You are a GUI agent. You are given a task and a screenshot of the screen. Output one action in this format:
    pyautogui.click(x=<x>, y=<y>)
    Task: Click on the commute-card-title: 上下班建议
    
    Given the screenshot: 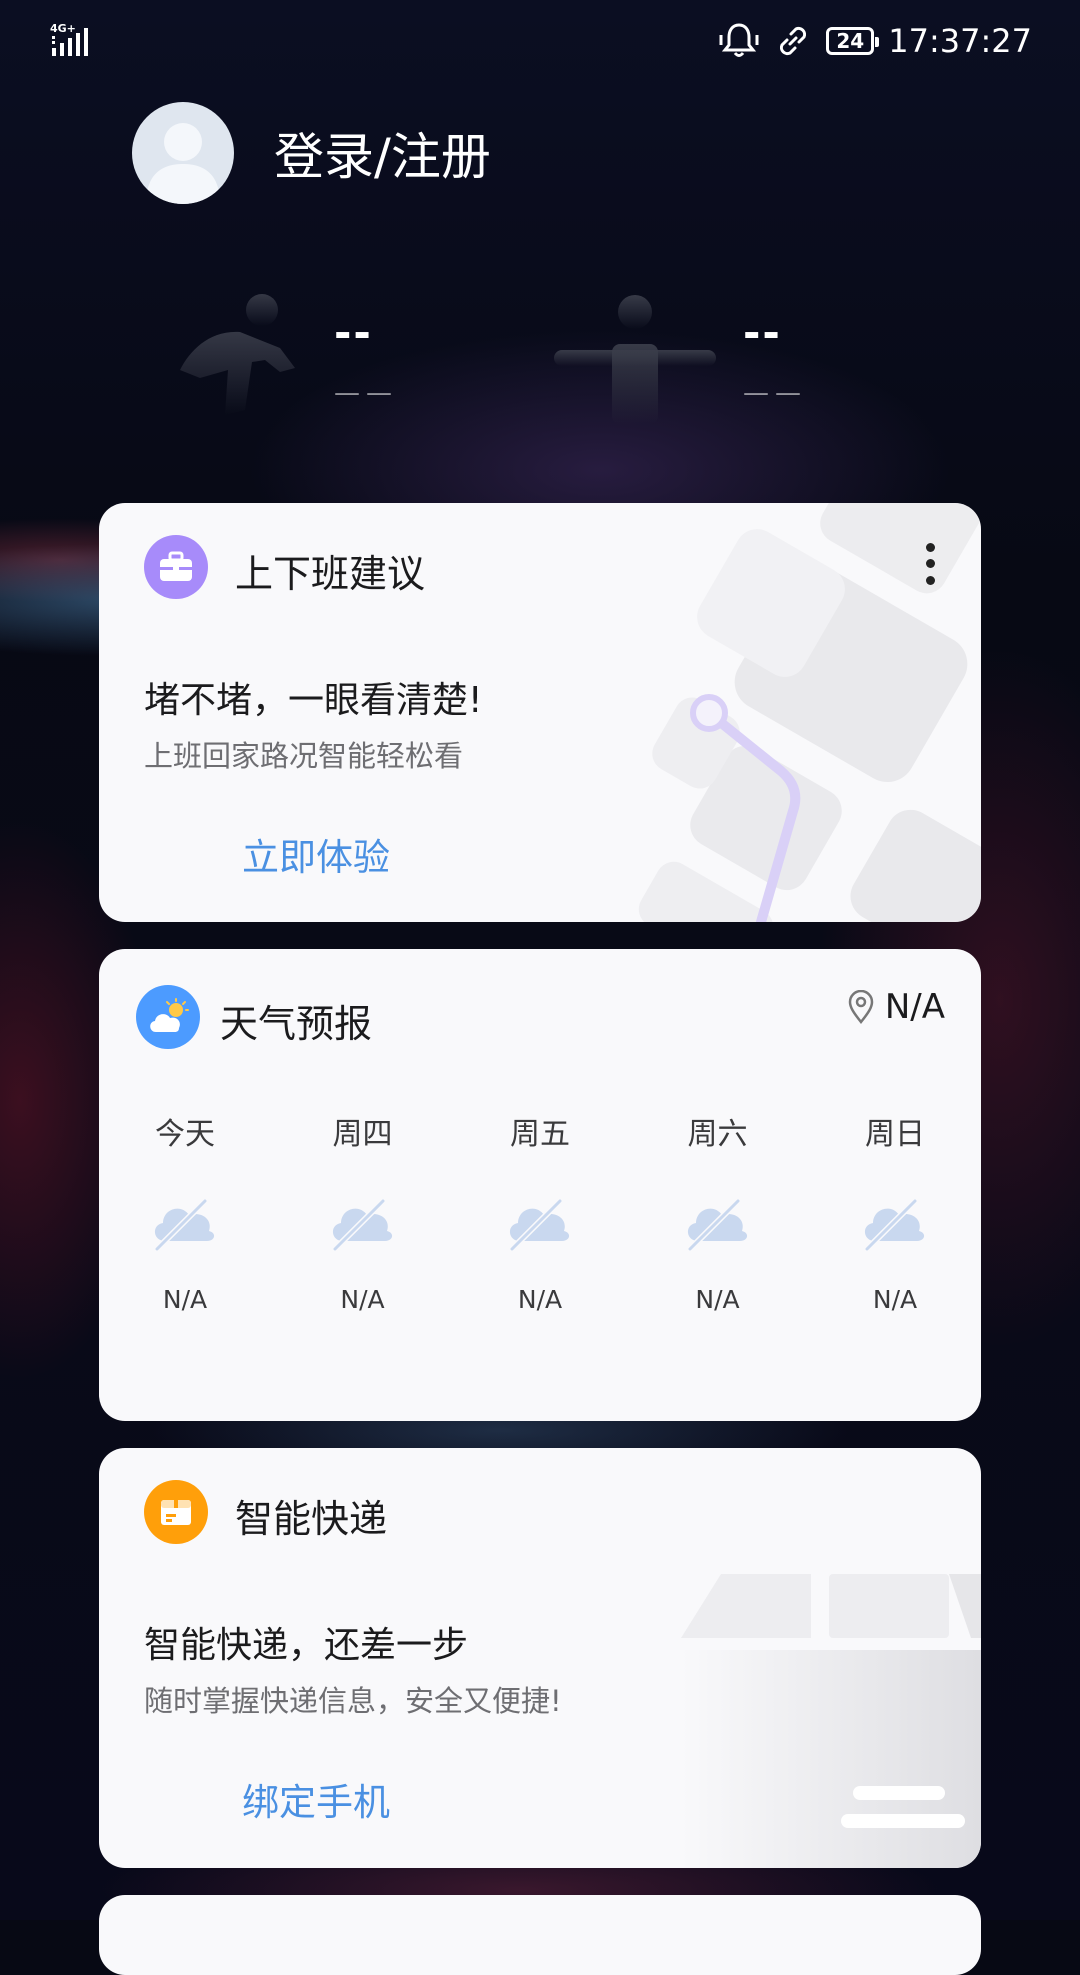 What is the action you would take?
    pyautogui.click(x=330, y=574)
    